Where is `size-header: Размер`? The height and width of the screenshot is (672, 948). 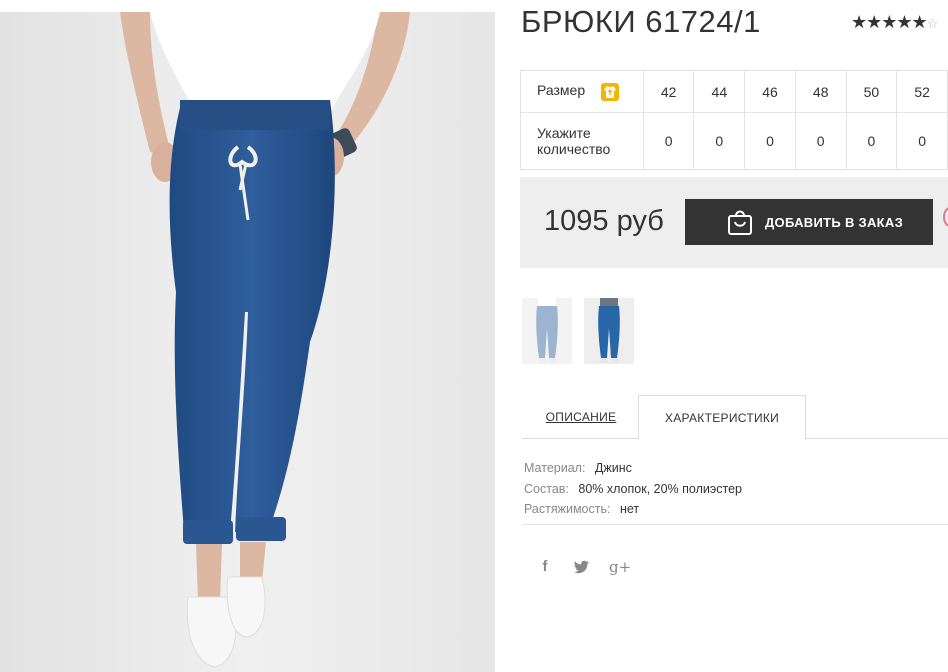
size-header: Размер is located at coordinates (582, 91).